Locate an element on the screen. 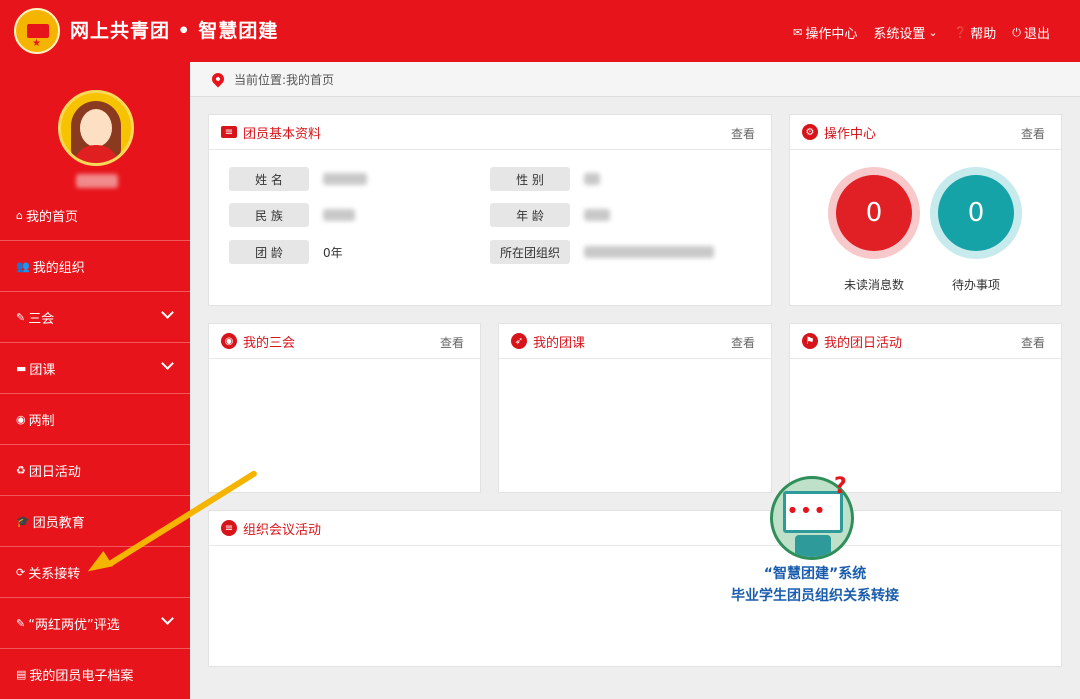 Image resolution: width=1080 pixels, height=699 pixels. sidebar-item-three-meetings: ✎ 三会 is located at coordinates (95, 317).